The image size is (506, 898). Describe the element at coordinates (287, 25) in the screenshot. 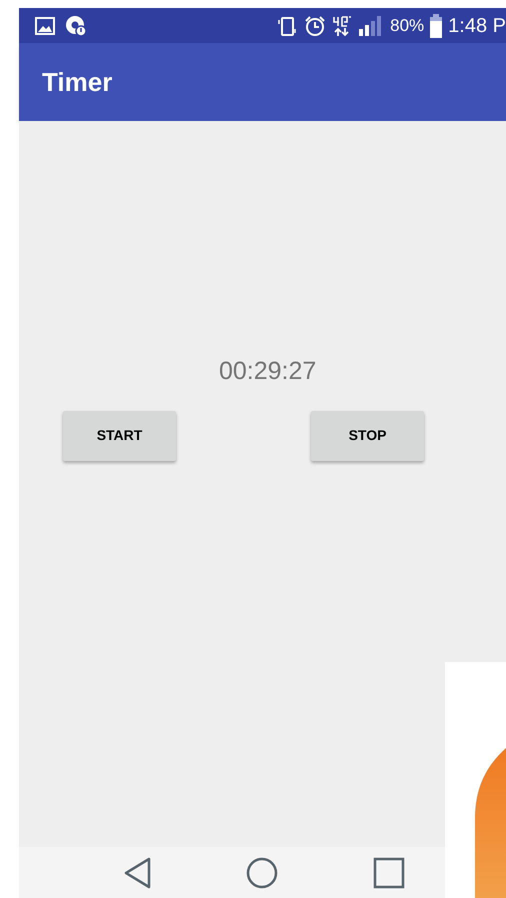

I see `vibrate-icon` at that location.